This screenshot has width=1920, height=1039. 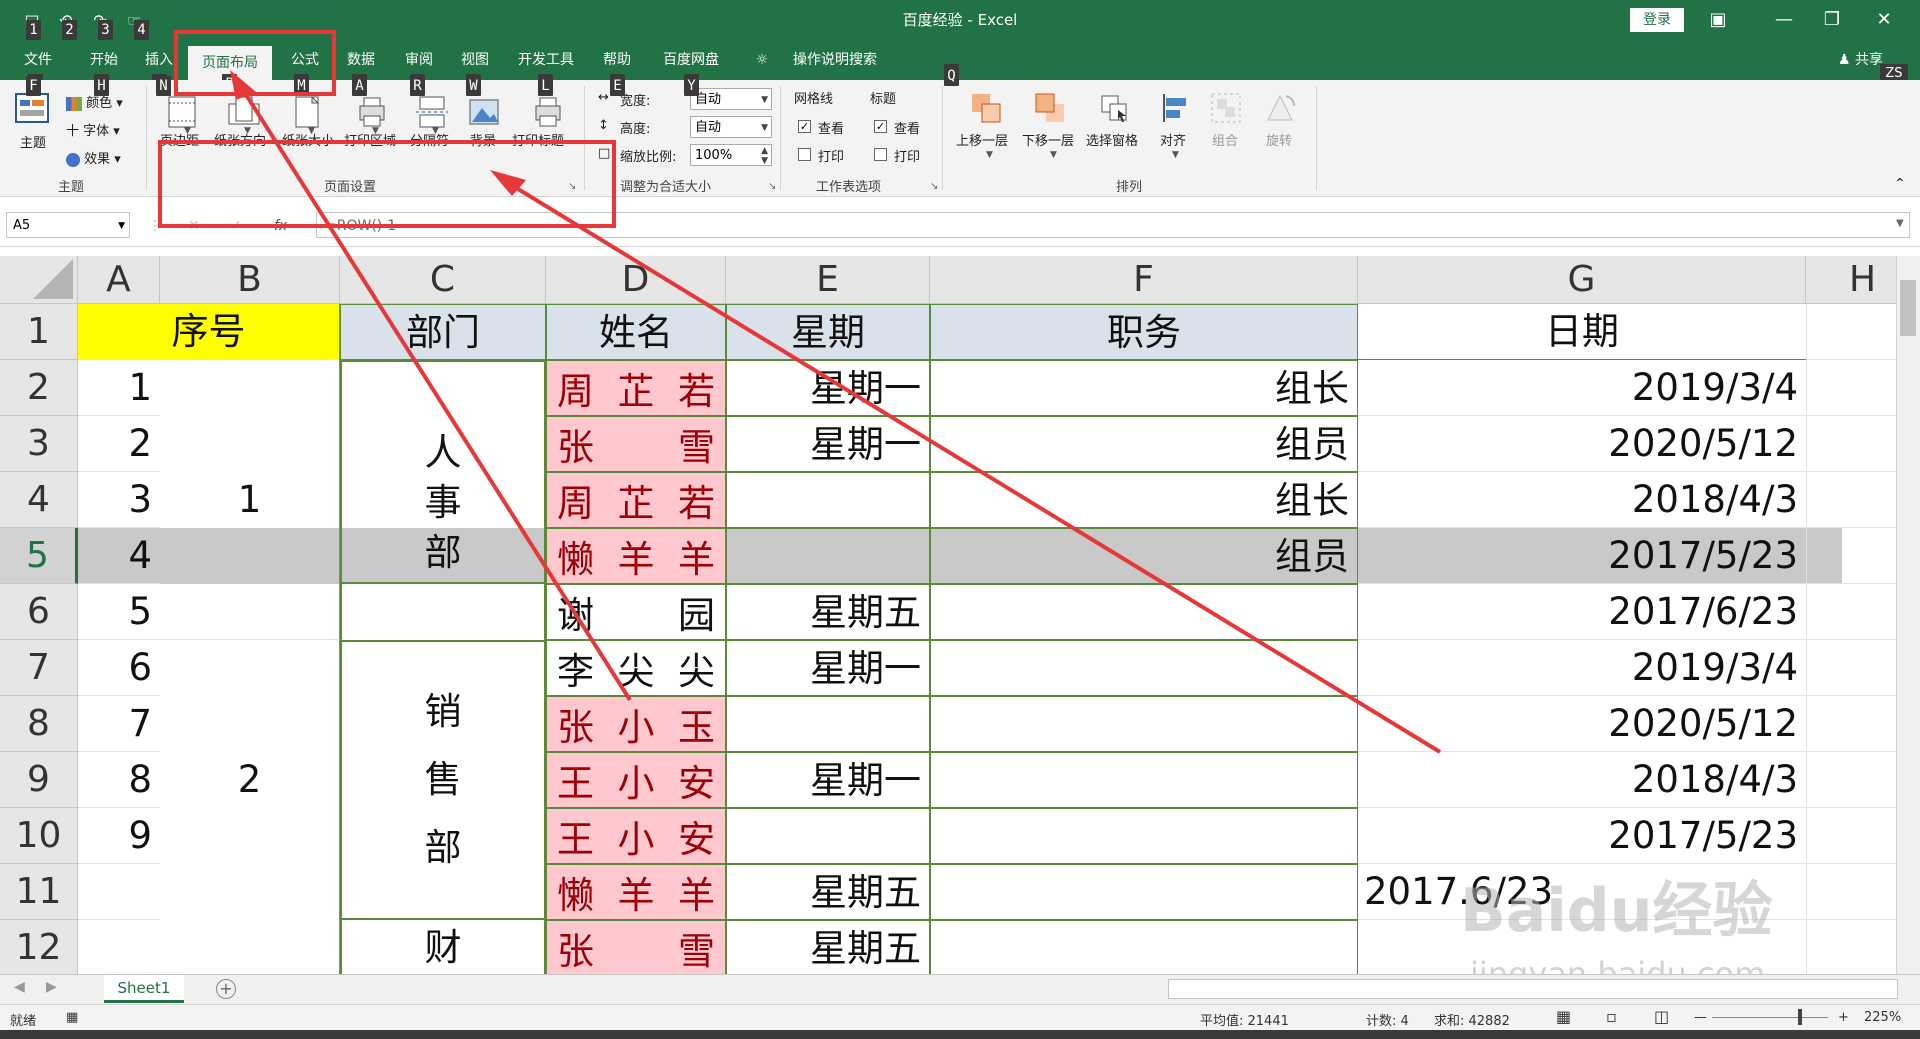 What do you see at coordinates (1900, 223) in the screenshot?
I see `expand-formula-icon: ▼` at bounding box center [1900, 223].